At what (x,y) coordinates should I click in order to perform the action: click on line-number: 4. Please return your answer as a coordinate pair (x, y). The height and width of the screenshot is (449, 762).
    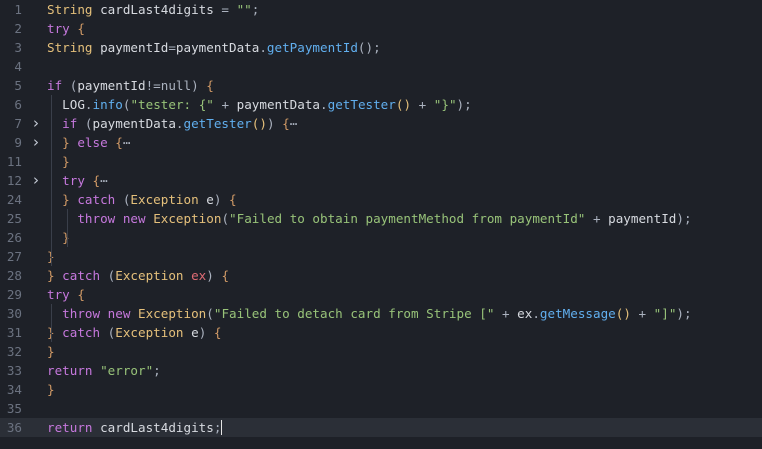
    Looking at the image, I should click on (18, 66).